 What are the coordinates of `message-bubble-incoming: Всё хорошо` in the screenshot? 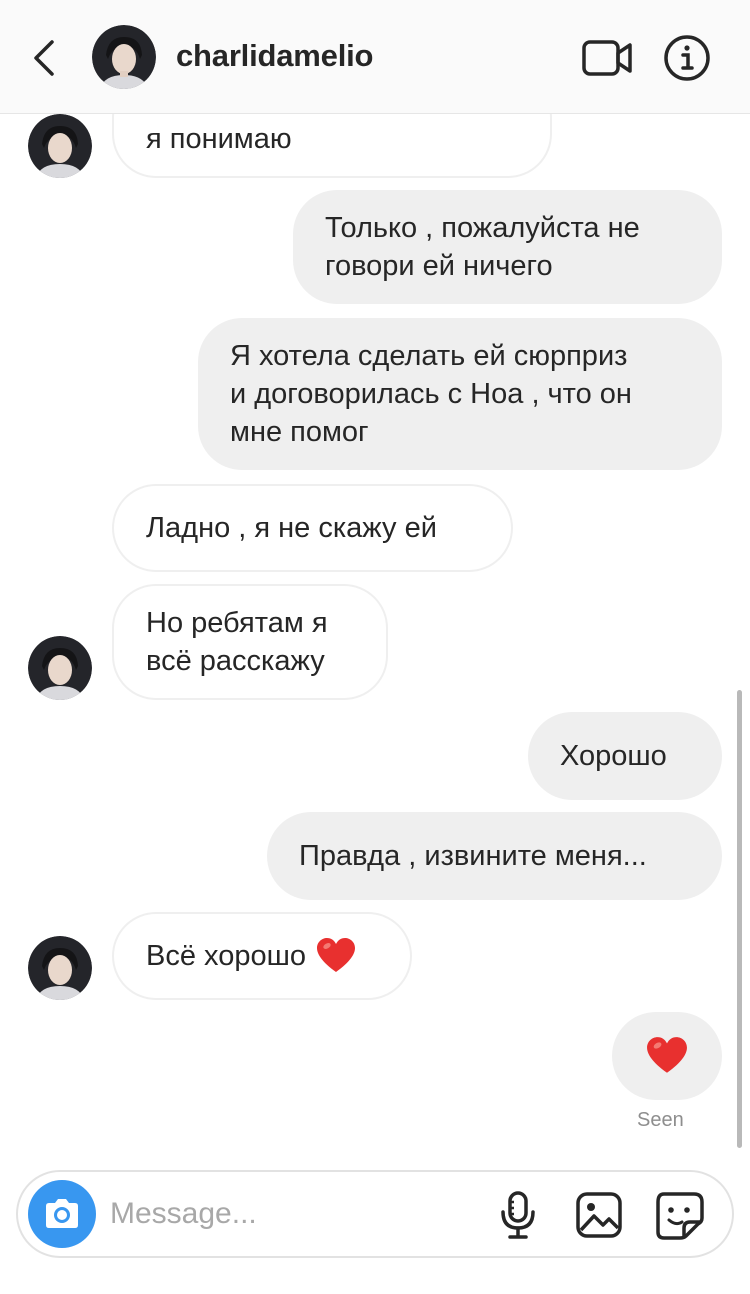 It's located at (262, 956).